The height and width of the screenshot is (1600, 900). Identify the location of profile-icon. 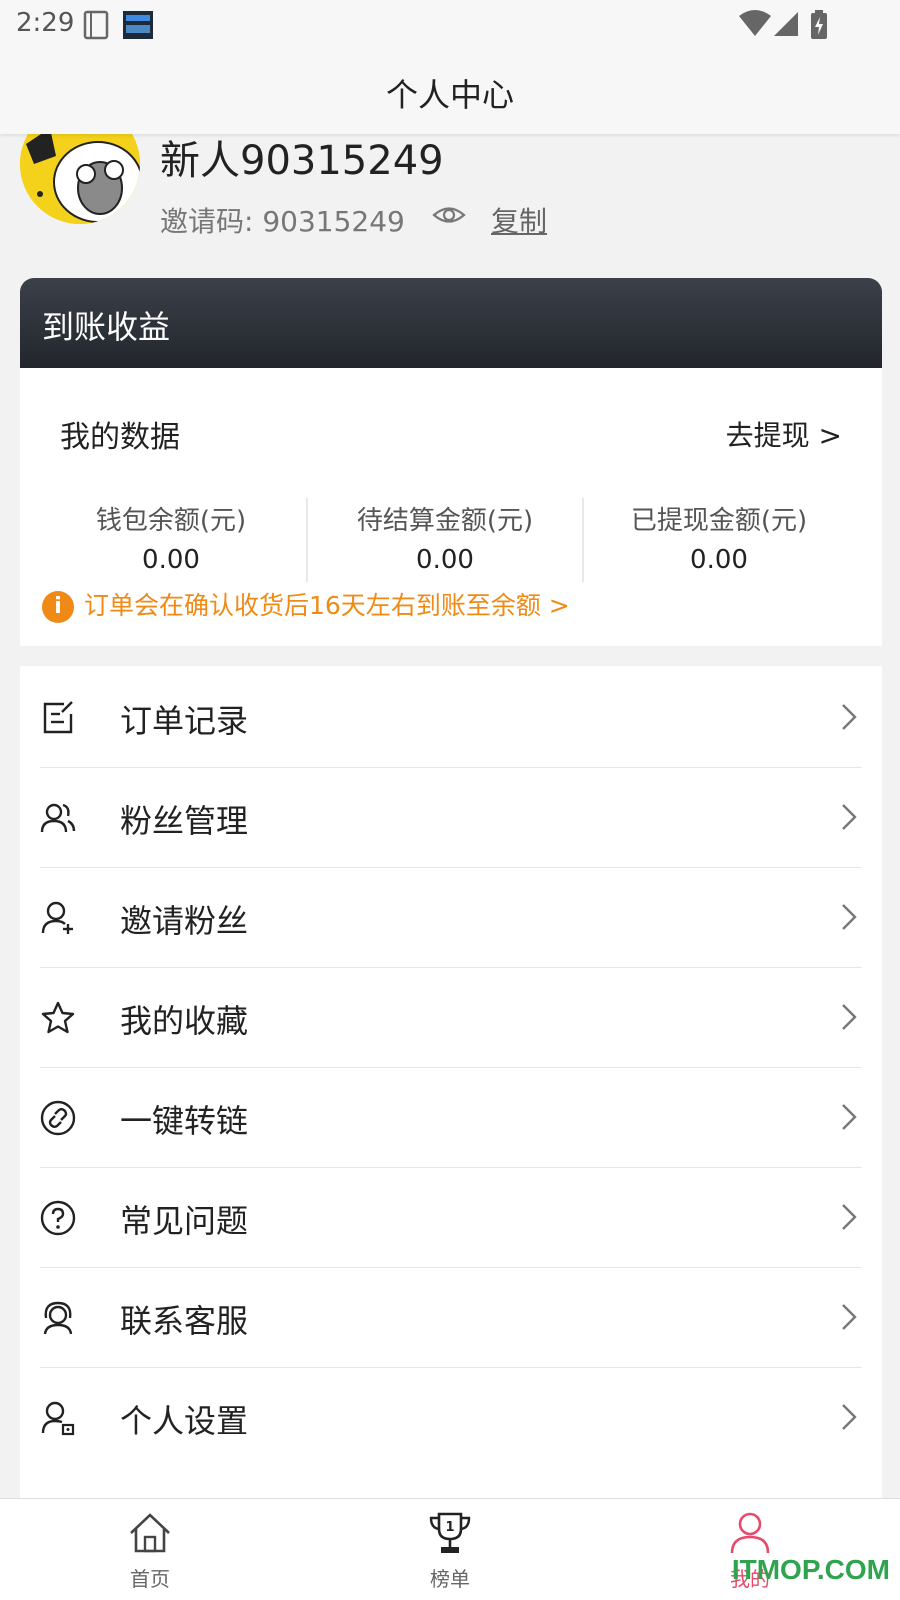
(750, 1533).